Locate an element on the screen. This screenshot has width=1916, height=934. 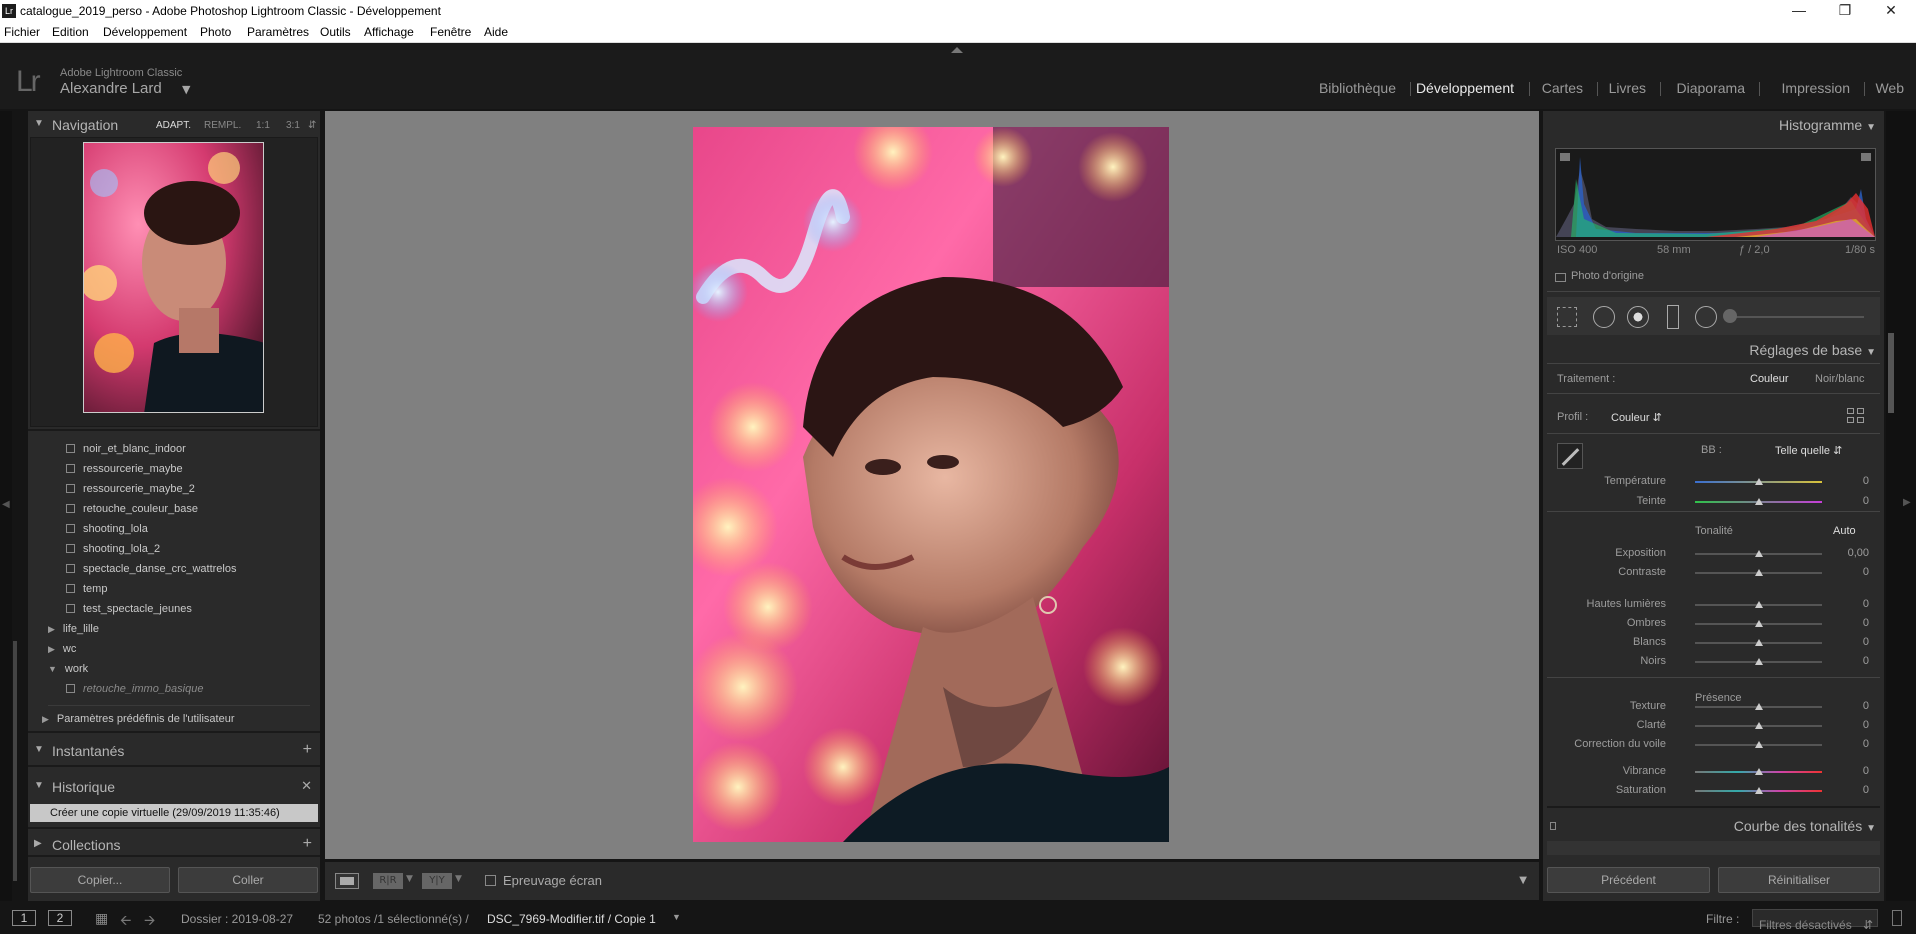
module-livres: Livres is located at coordinates (1627, 88).